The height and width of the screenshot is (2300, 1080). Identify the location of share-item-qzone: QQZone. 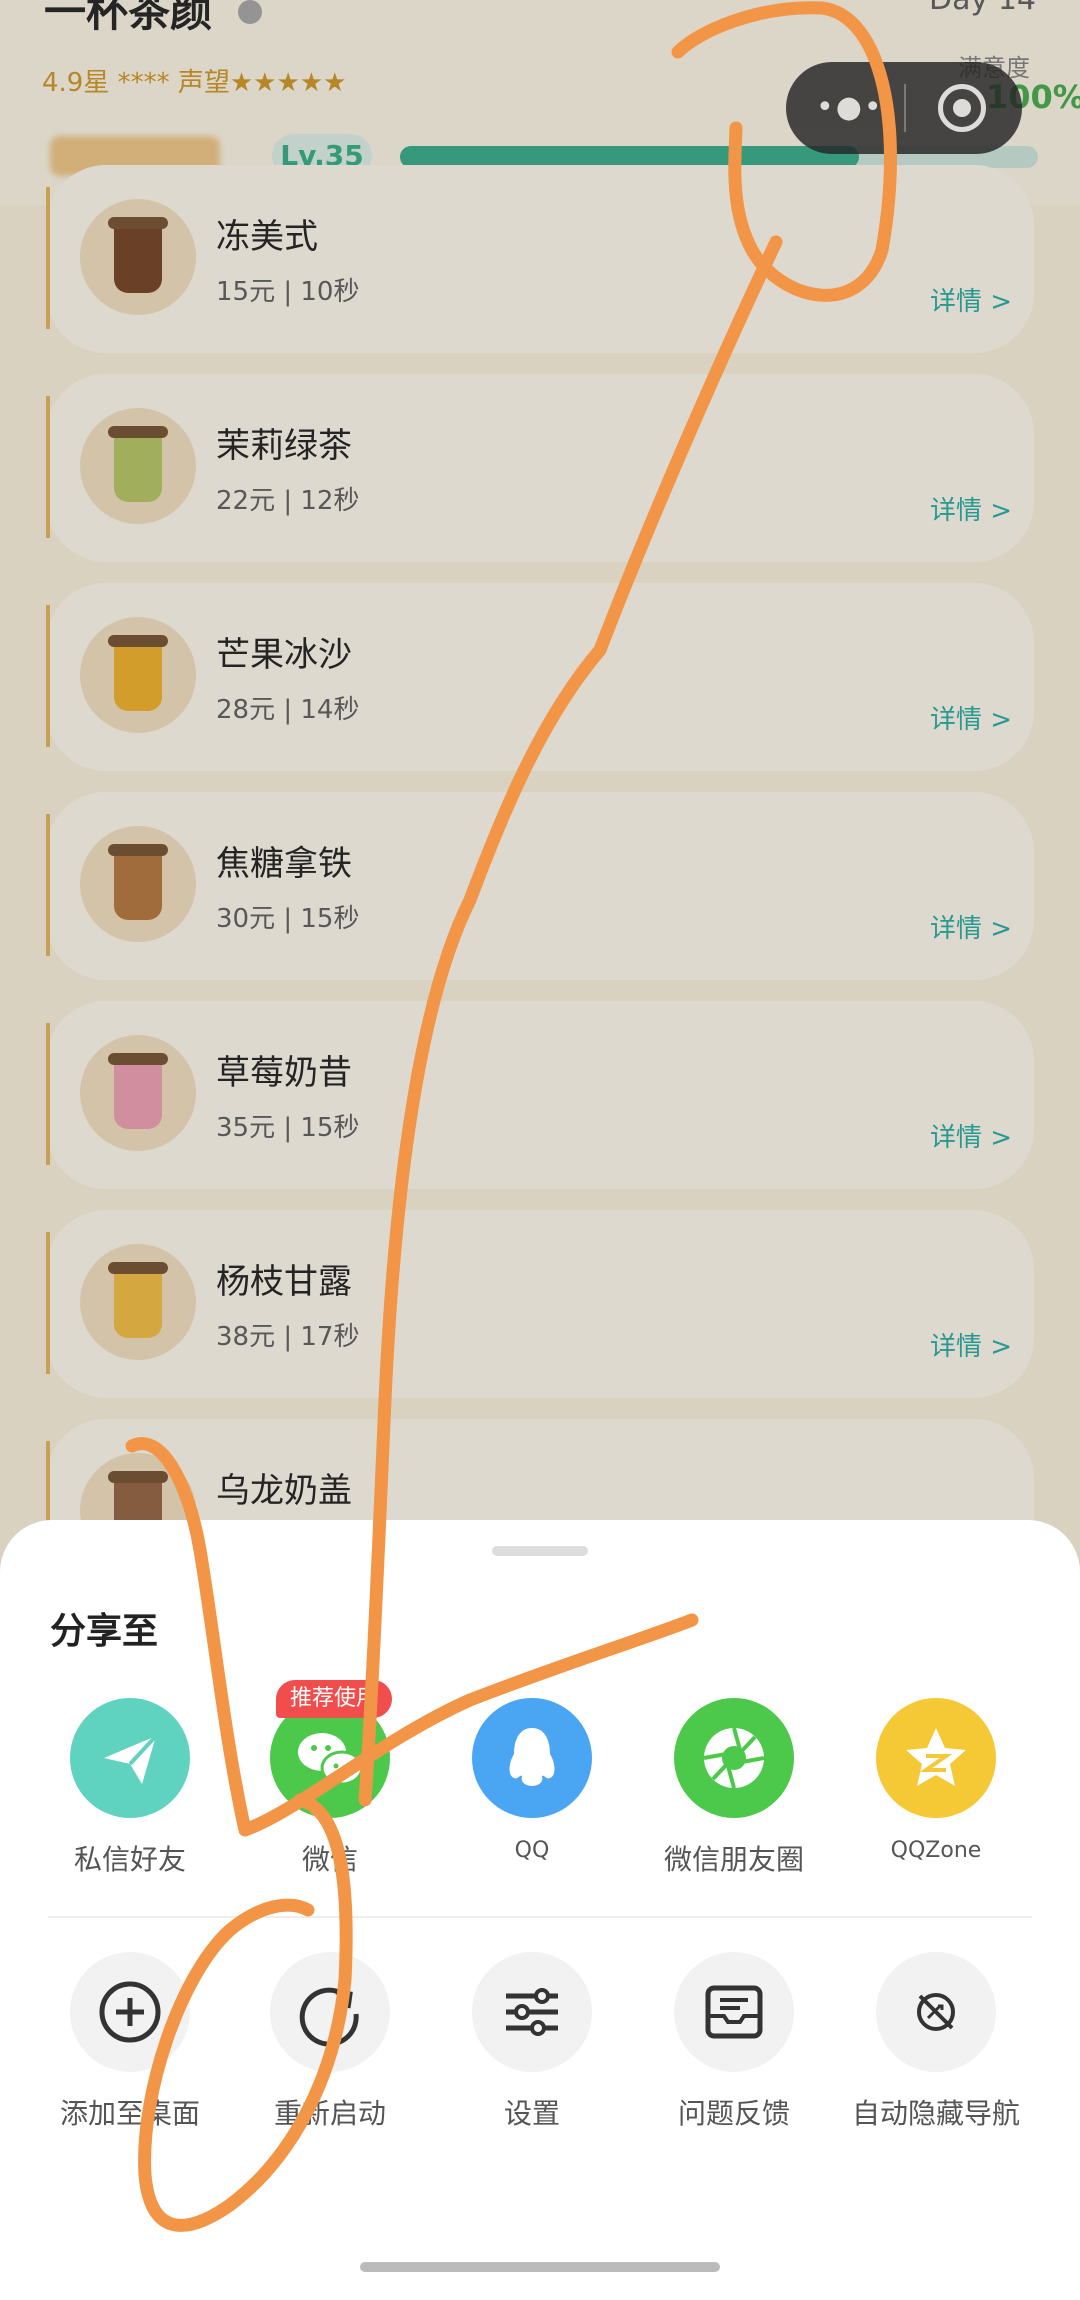
(936, 1798).